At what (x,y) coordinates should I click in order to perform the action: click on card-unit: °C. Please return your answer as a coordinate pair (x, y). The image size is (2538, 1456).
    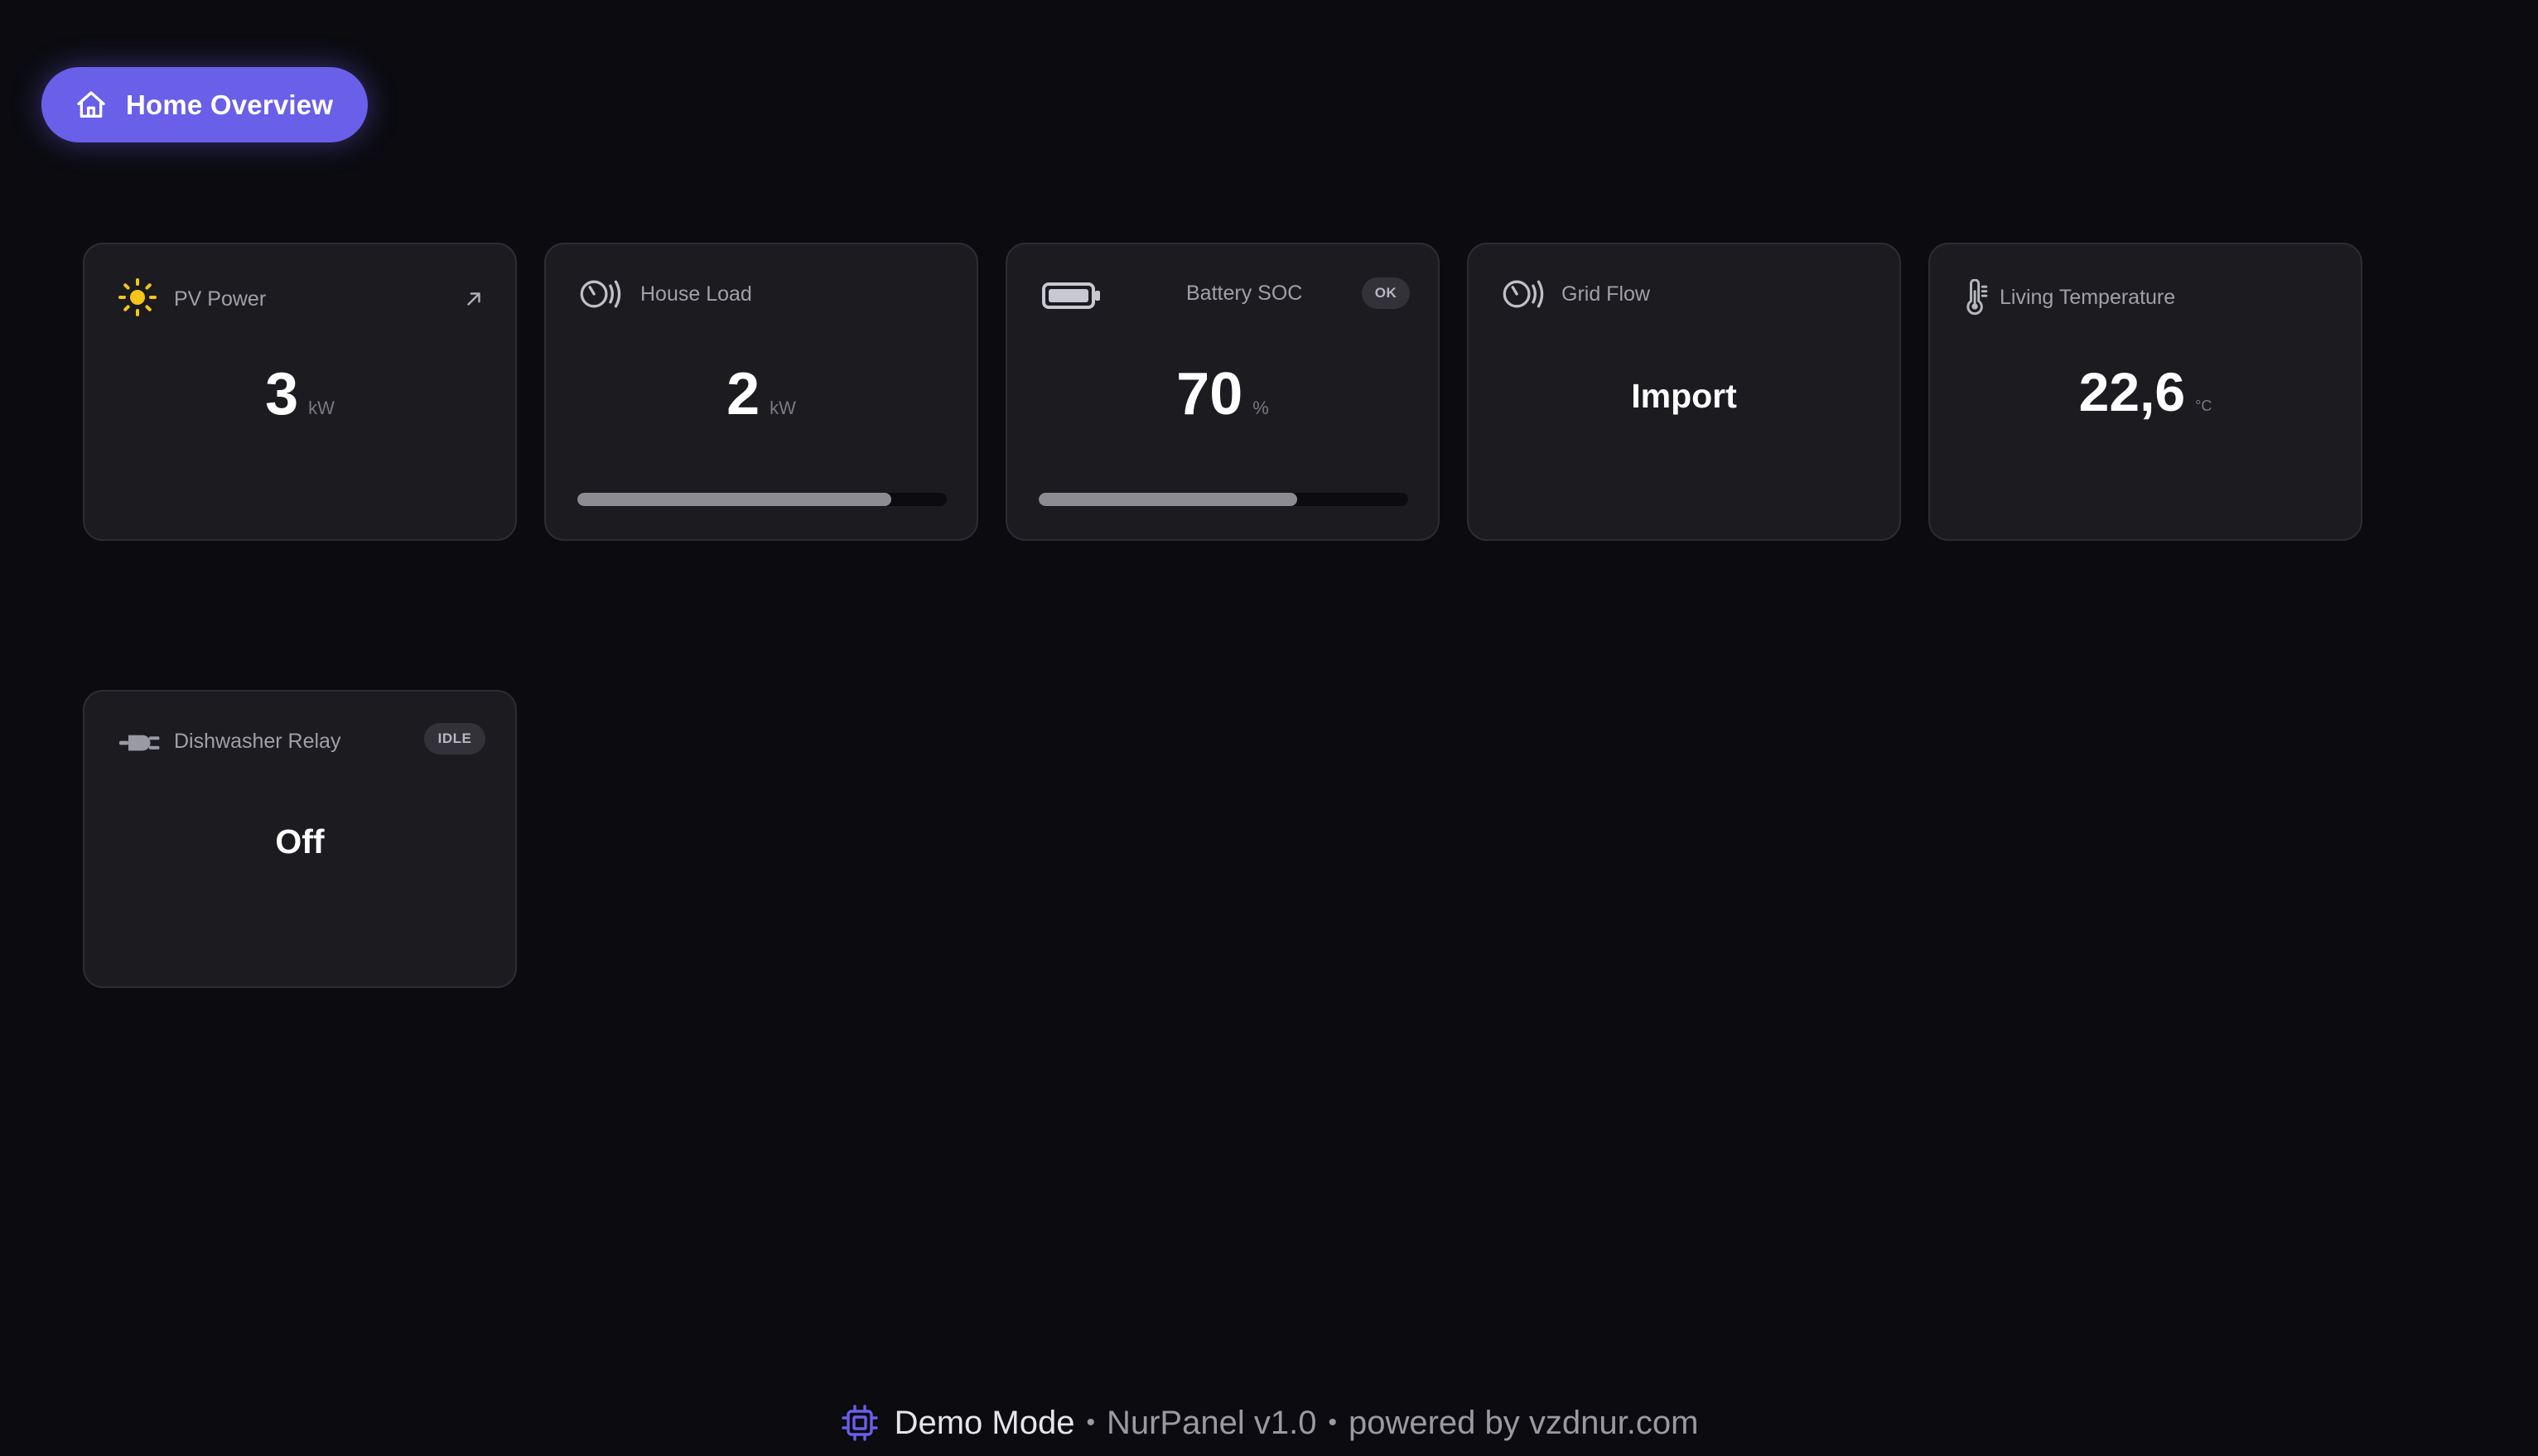
    Looking at the image, I should click on (2203, 406).